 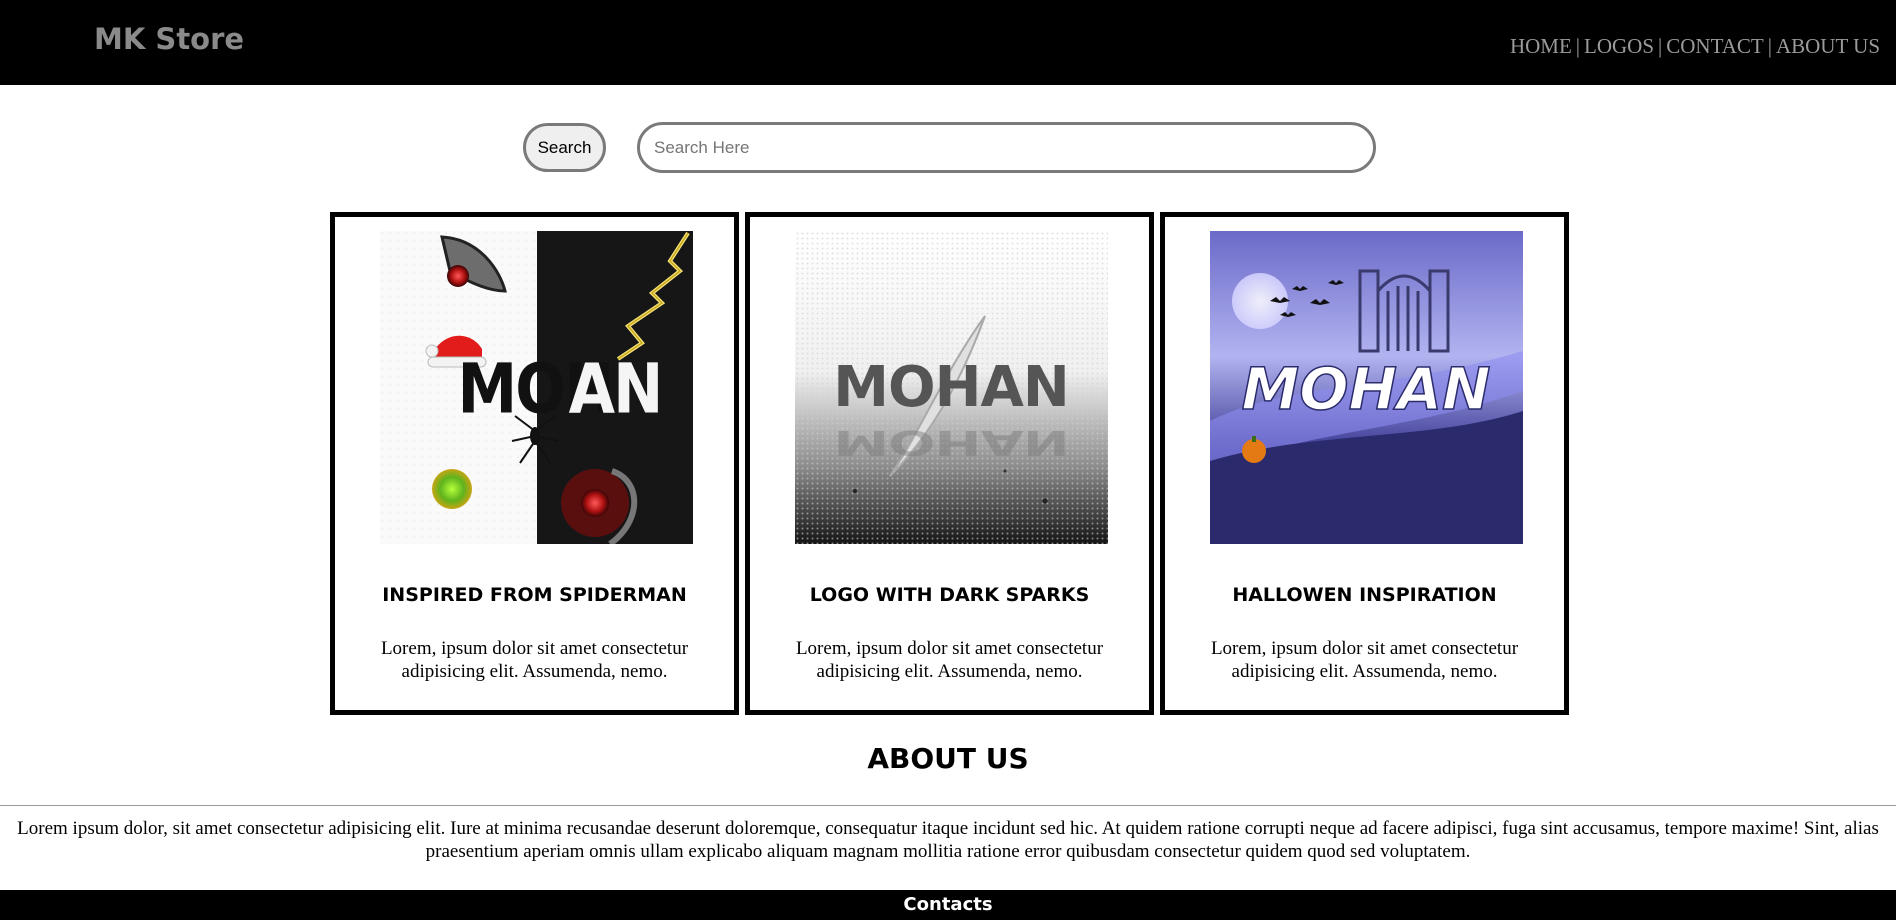 What do you see at coordinates (1364, 595) in the screenshot?
I see `card-title: HALLOWEN INSPIRATION` at bounding box center [1364, 595].